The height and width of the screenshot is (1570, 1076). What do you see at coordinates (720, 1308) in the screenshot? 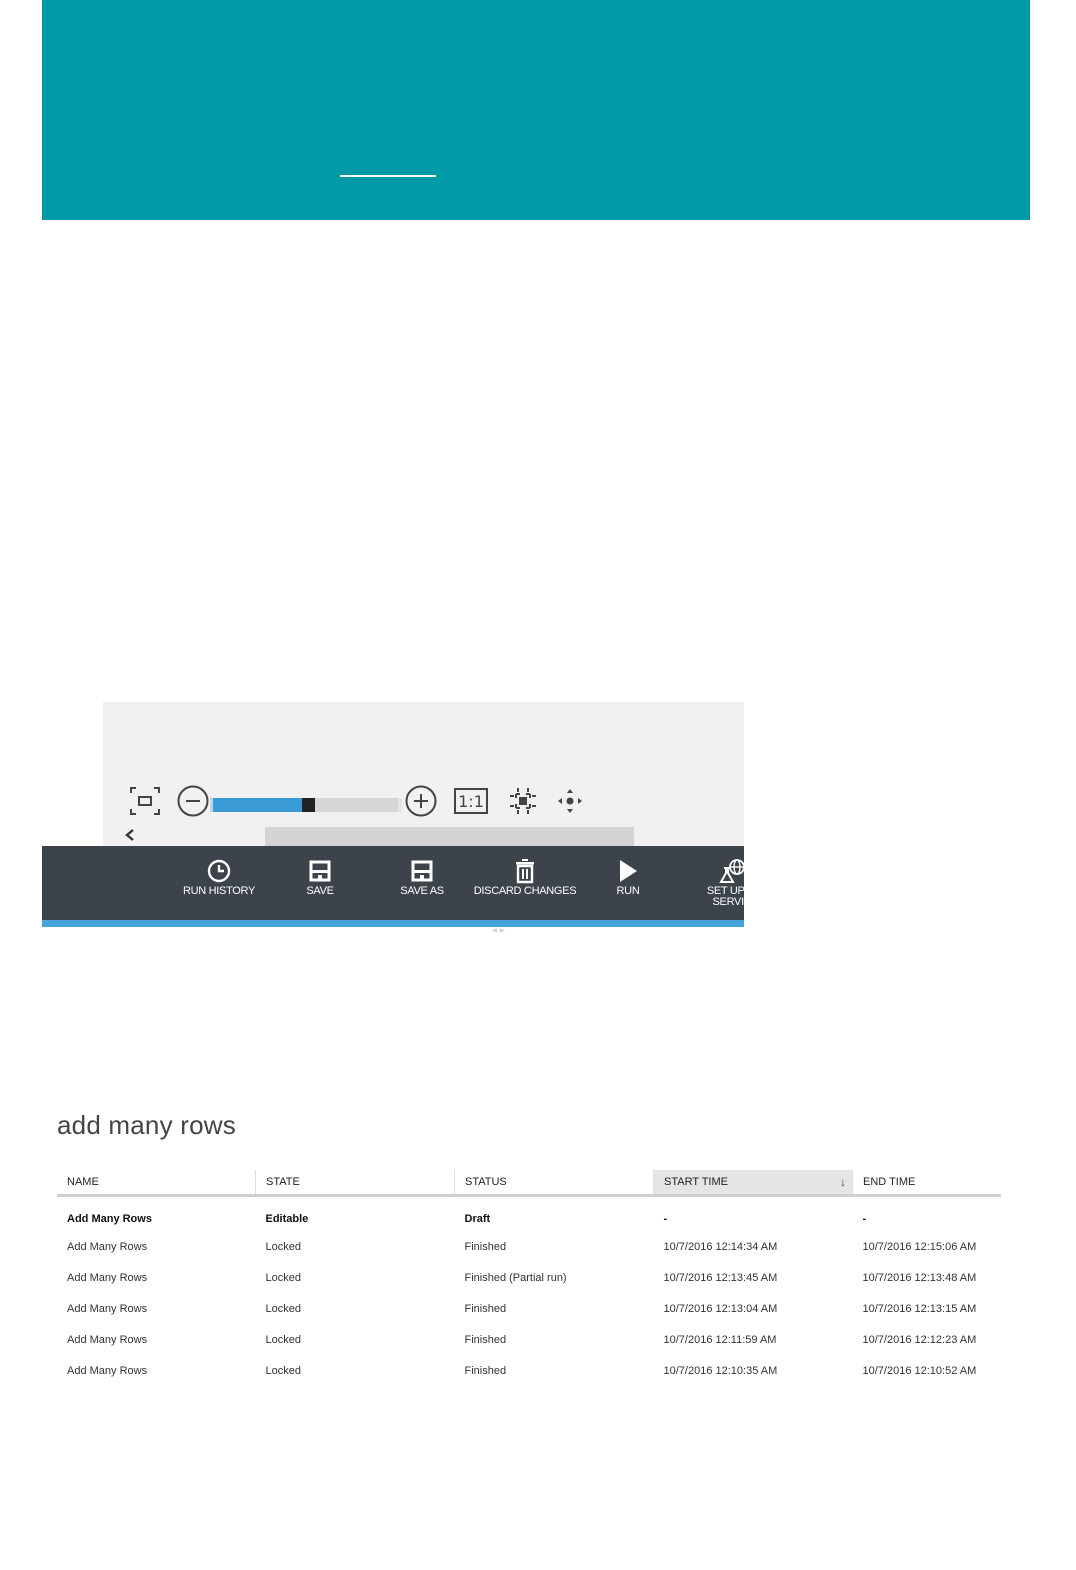
I see `cell-start-time: 10/7/2016 12:13:04 AM` at bounding box center [720, 1308].